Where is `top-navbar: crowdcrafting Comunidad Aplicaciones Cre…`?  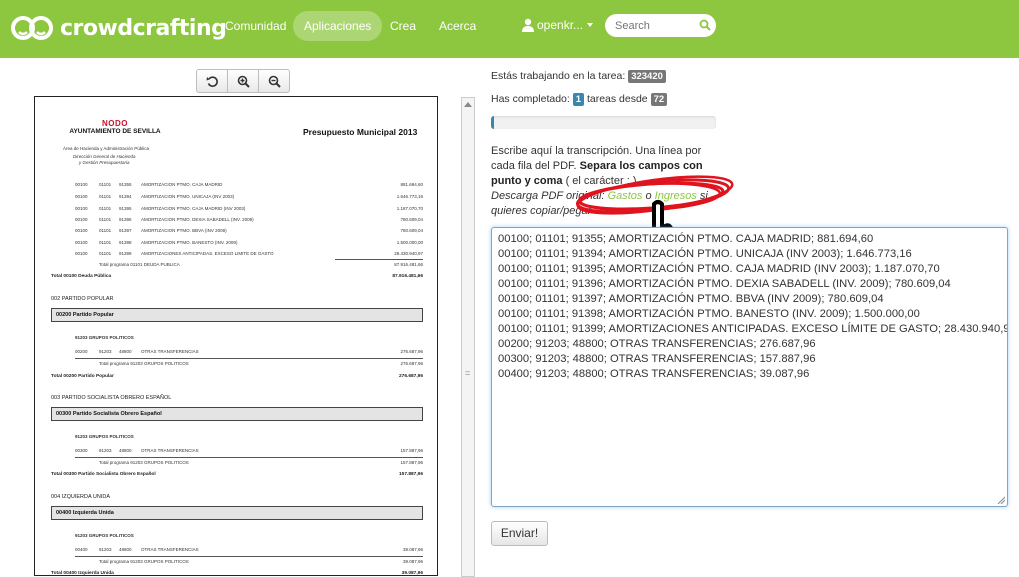
top-navbar: crowdcrafting Comunidad Aplicaciones Cre… is located at coordinates (509, 29).